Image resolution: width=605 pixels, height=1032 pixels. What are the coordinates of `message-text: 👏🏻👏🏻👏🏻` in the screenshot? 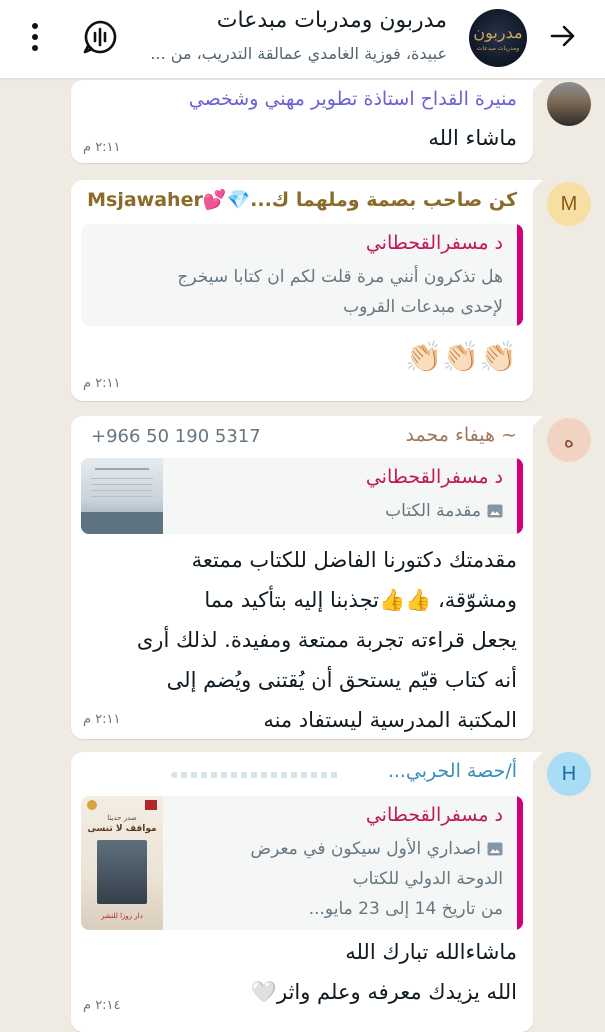 It's located at (460, 357).